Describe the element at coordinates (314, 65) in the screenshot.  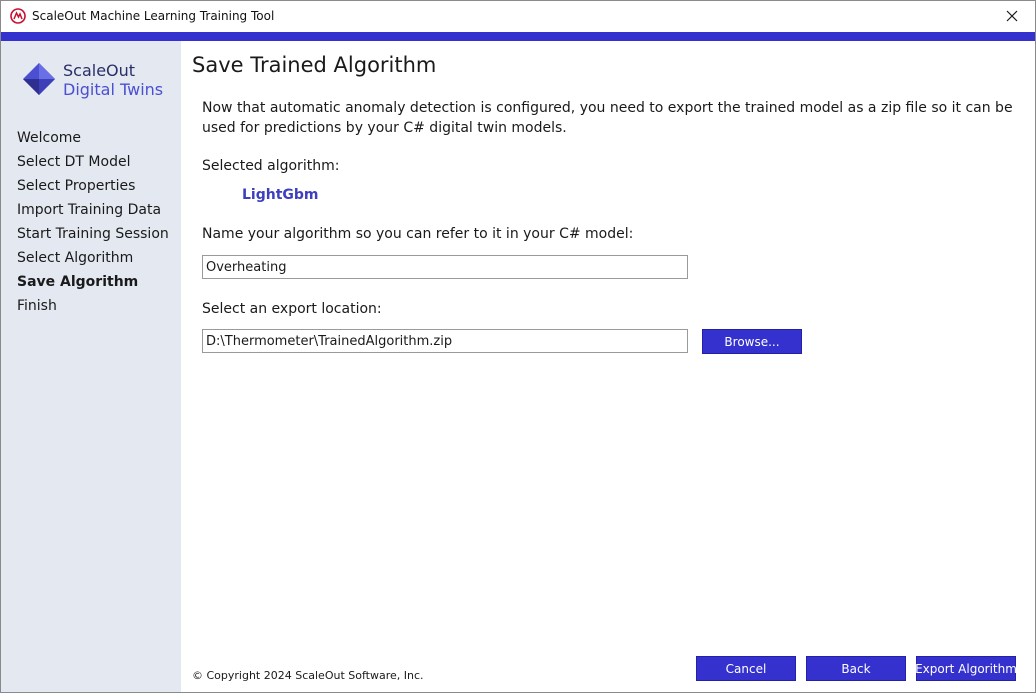
I see `page-title: Save Trained Algorithm` at that location.